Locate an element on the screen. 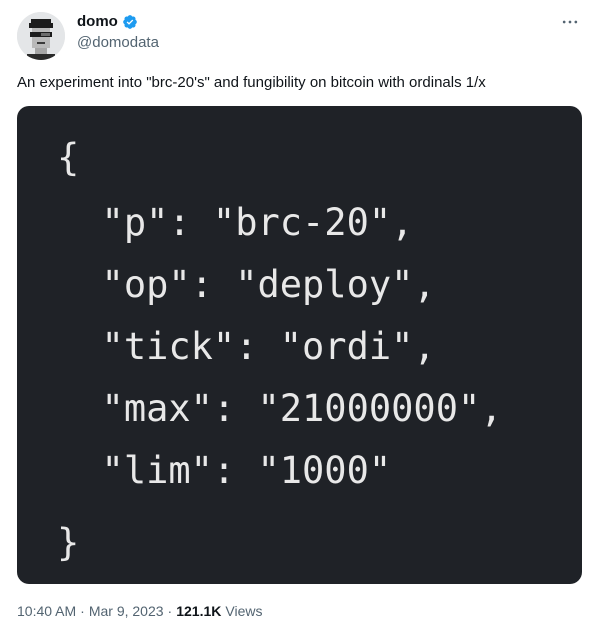 This screenshot has height=631, width=597. views-count: 121.1K is located at coordinates (199, 611).